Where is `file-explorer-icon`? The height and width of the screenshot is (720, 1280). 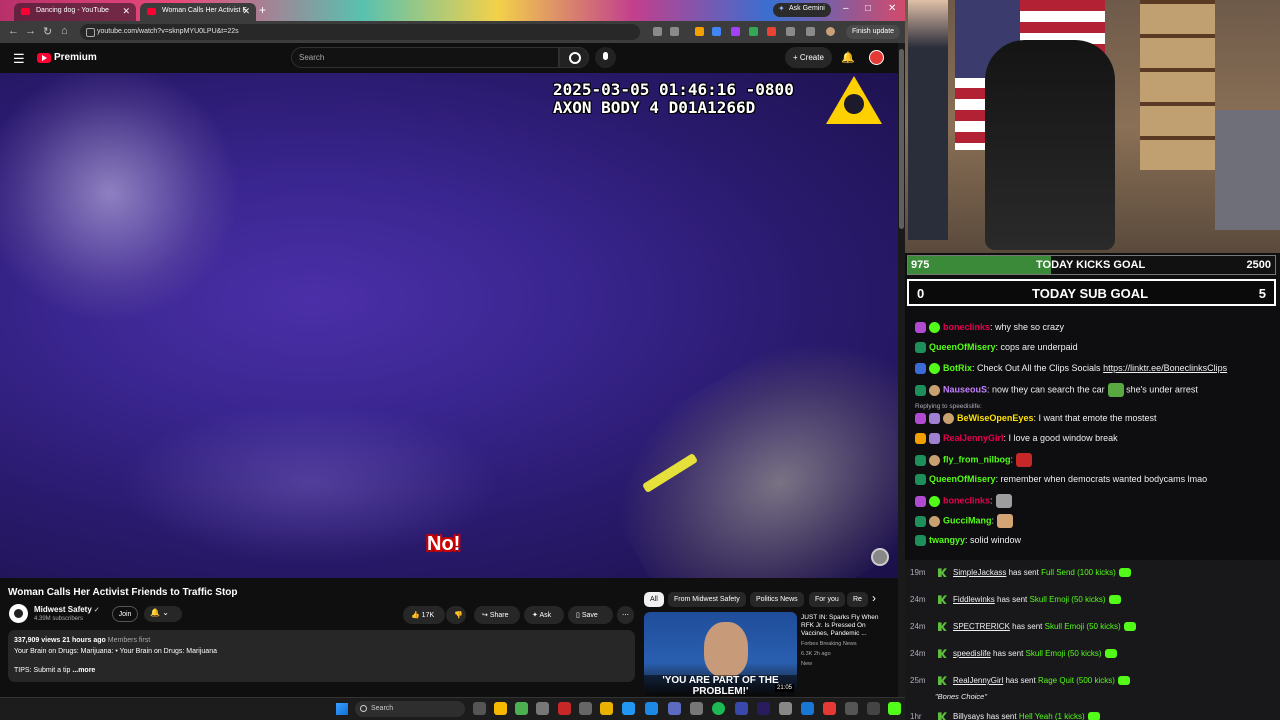
file-explorer-icon is located at coordinates (500, 708).